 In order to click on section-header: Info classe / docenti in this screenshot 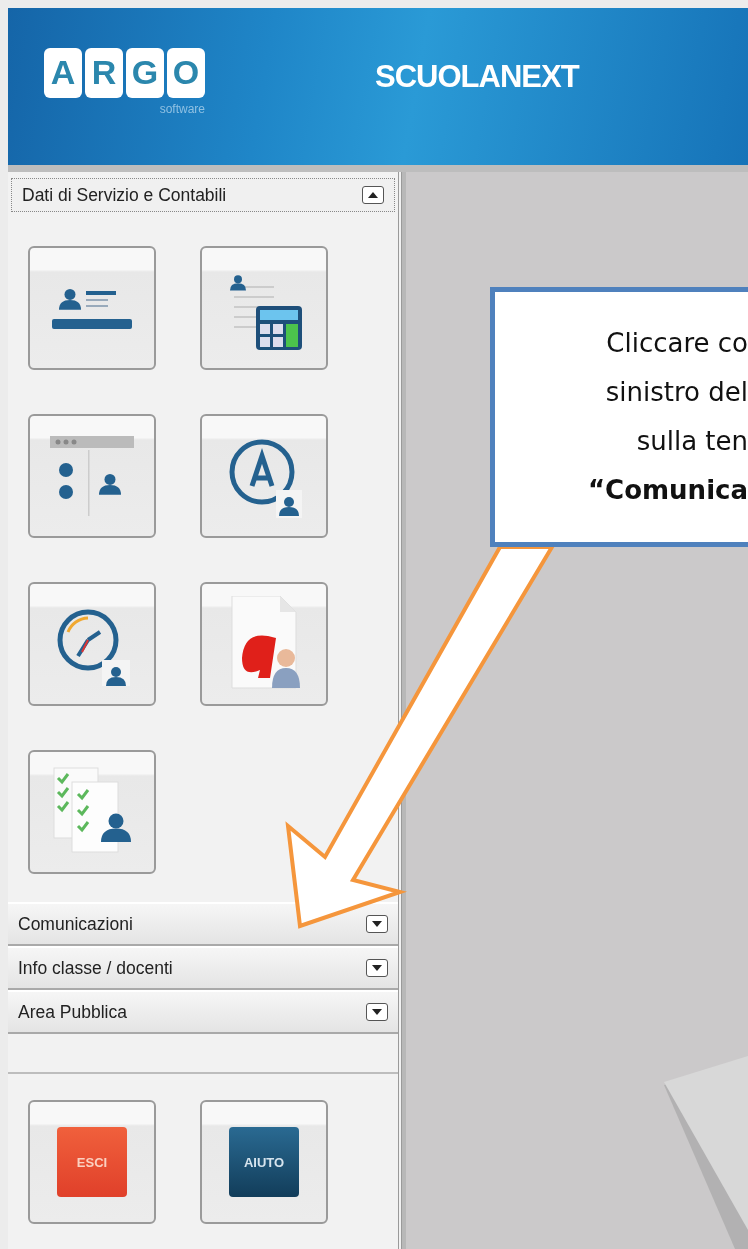, I will do `click(203, 968)`.